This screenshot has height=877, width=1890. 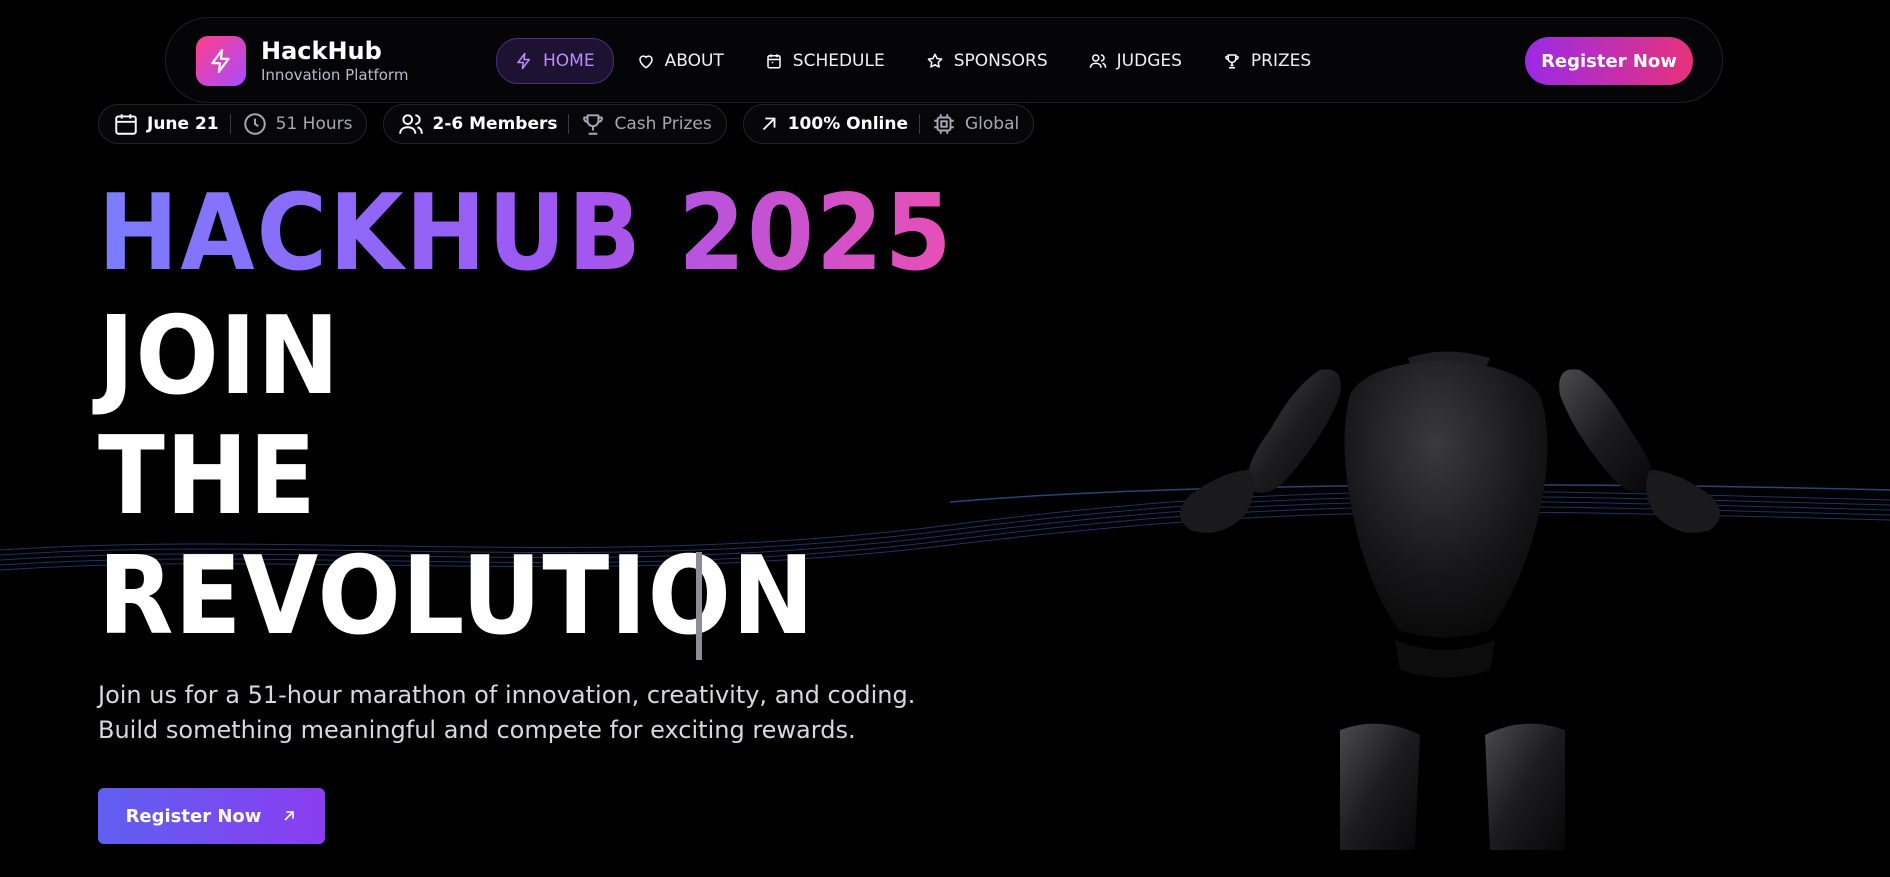 What do you see at coordinates (219, 356) in the screenshot?
I see `hero-line-join: JOIN` at bounding box center [219, 356].